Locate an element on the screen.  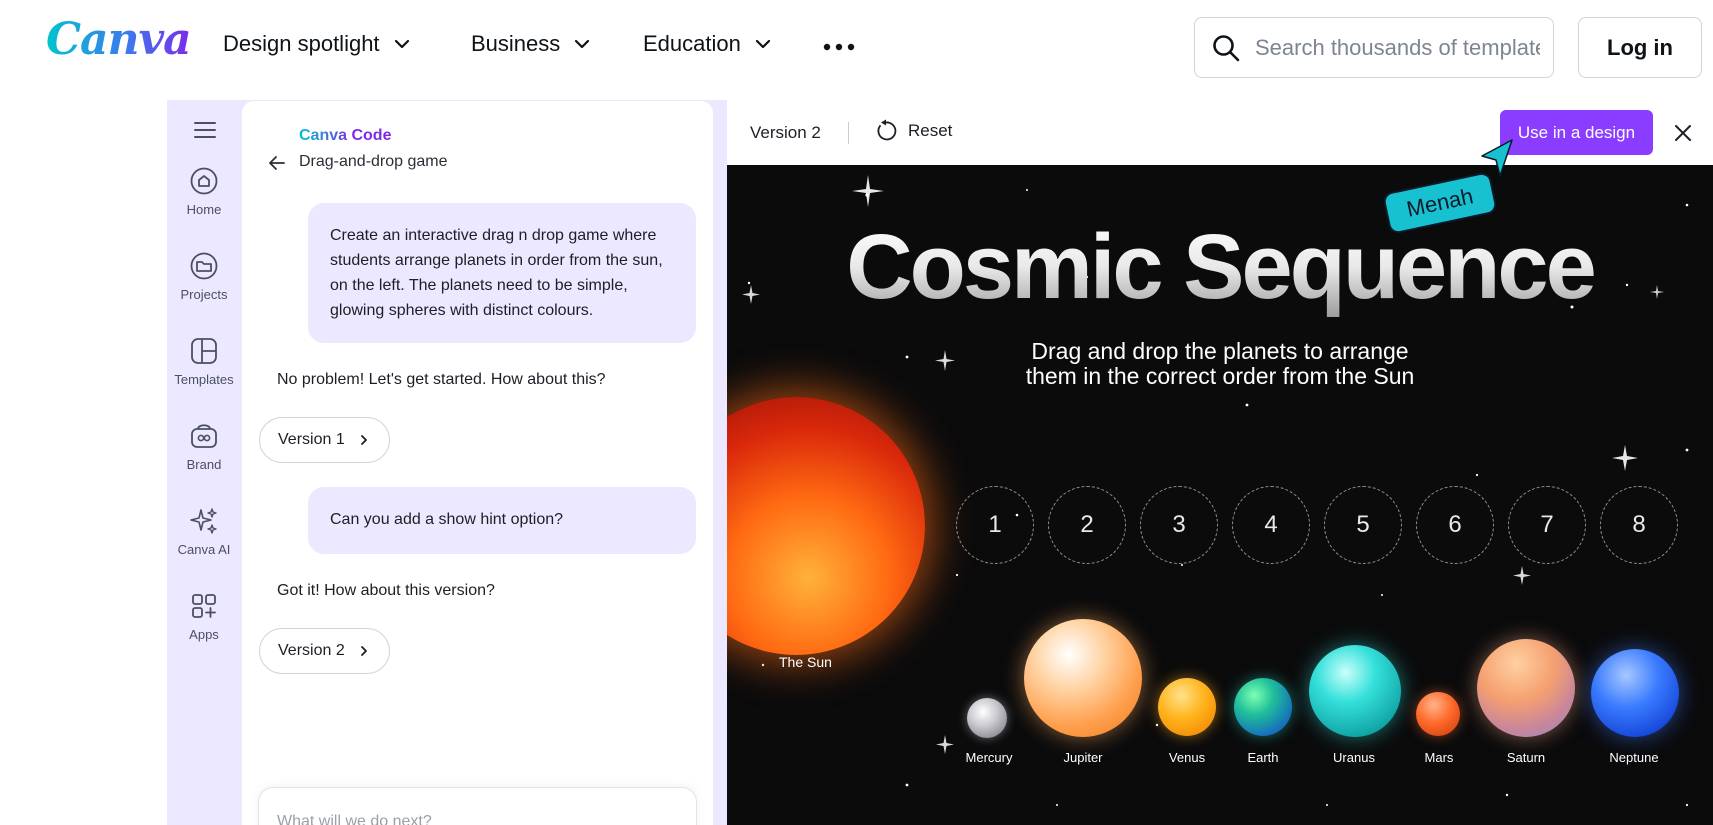
rail-item-projects-label: Projects is located at coordinates (204, 294).